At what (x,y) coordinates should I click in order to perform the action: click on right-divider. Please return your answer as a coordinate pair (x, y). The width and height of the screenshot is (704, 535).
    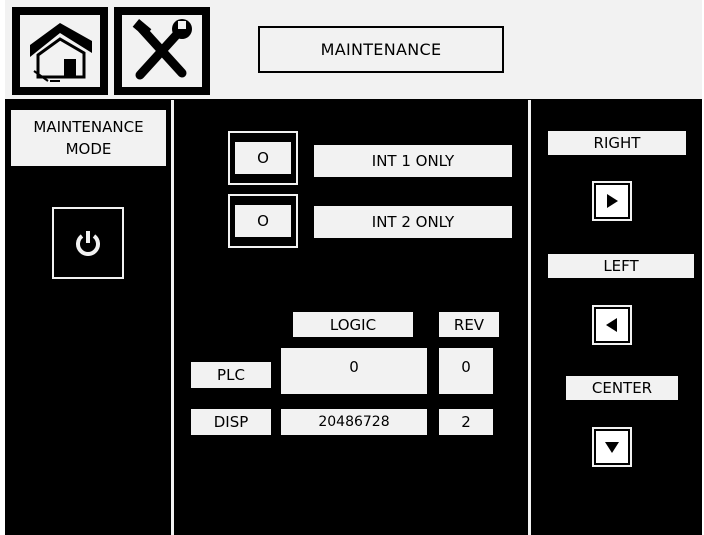
    Looking at the image, I should click on (529, 317).